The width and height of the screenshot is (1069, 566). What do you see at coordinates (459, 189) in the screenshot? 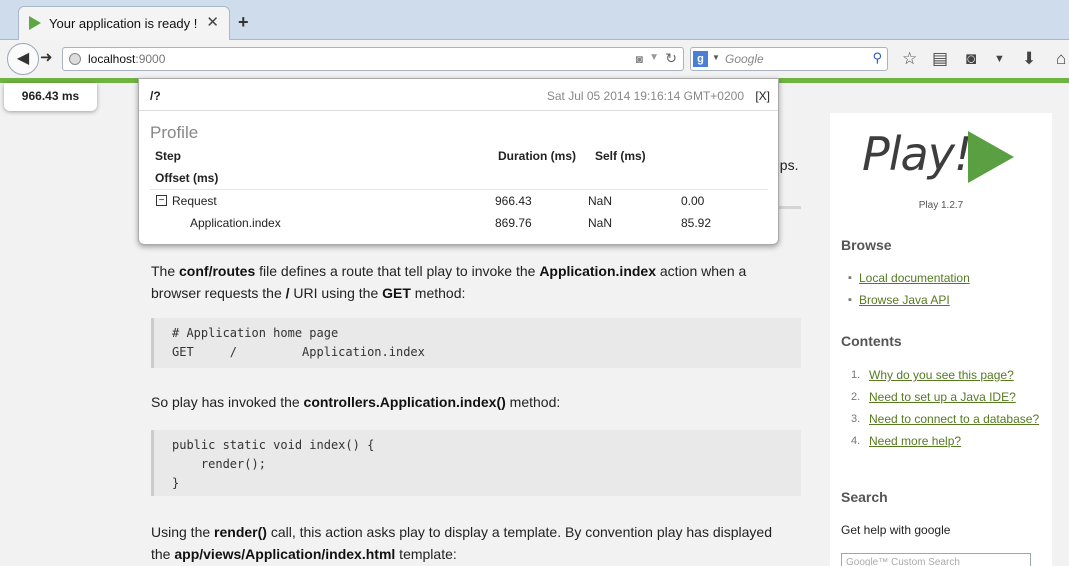
I see `table-divider` at bounding box center [459, 189].